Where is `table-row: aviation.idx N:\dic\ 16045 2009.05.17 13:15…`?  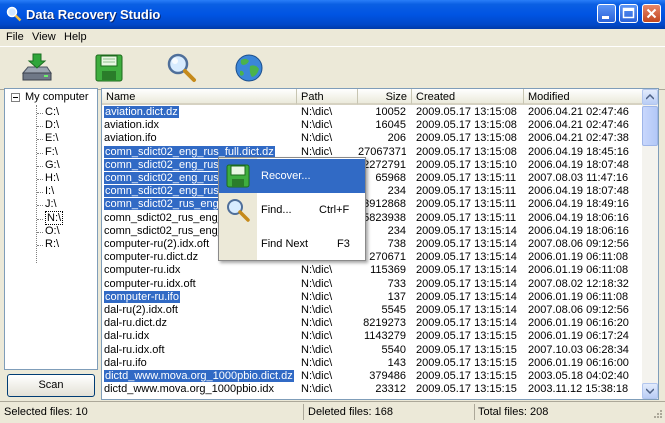 table-row: aviation.idx N:\dic\ 16045 2009.05.17 13:15… is located at coordinates (372, 125).